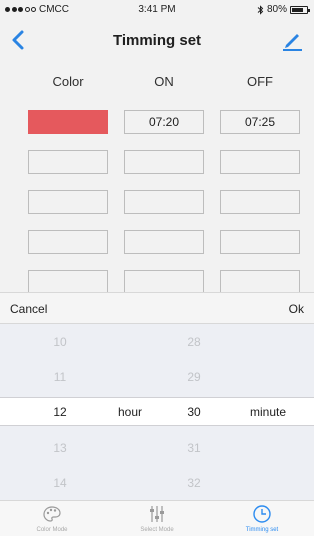 The image size is (320, 536). What do you see at coordinates (194, 377) in the screenshot?
I see `minute-option: 29` at bounding box center [194, 377].